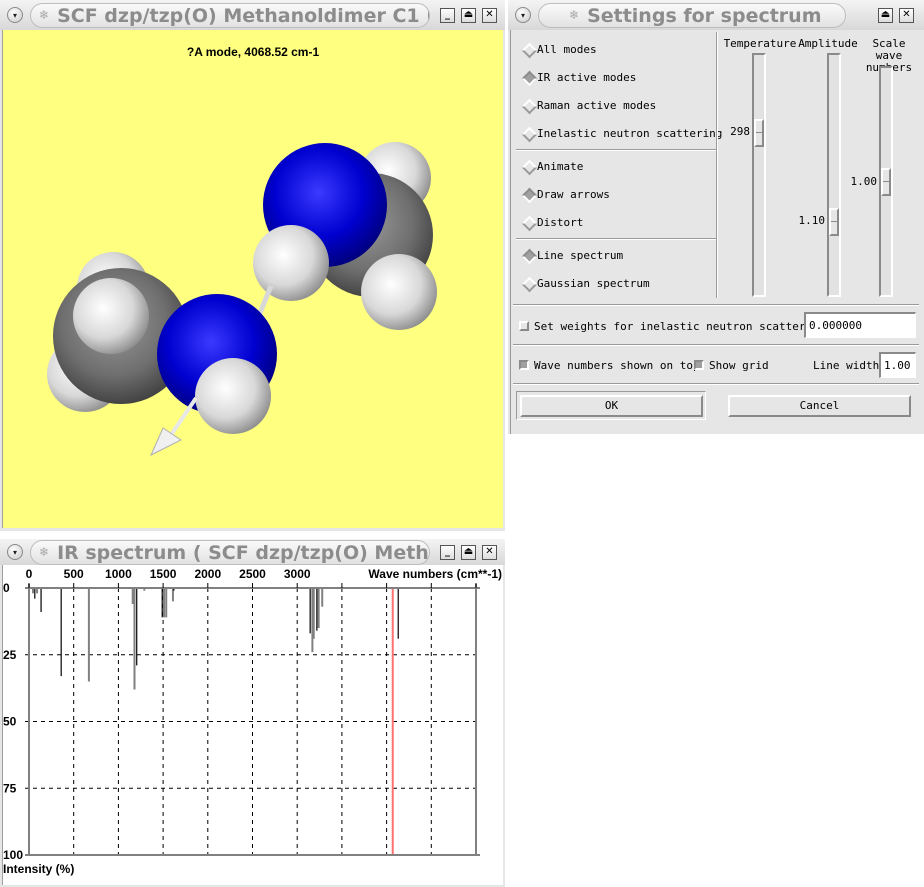 The image size is (924, 887). What do you see at coordinates (13, 855) in the screenshot?
I see `y-tick-label: 100` at bounding box center [13, 855].